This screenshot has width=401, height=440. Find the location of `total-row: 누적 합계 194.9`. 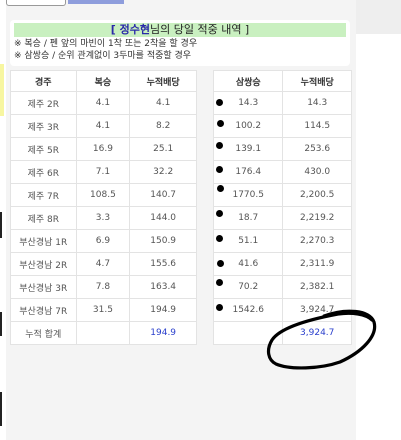

total-row: 누적 합계 194.9 is located at coordinates (103, 333).